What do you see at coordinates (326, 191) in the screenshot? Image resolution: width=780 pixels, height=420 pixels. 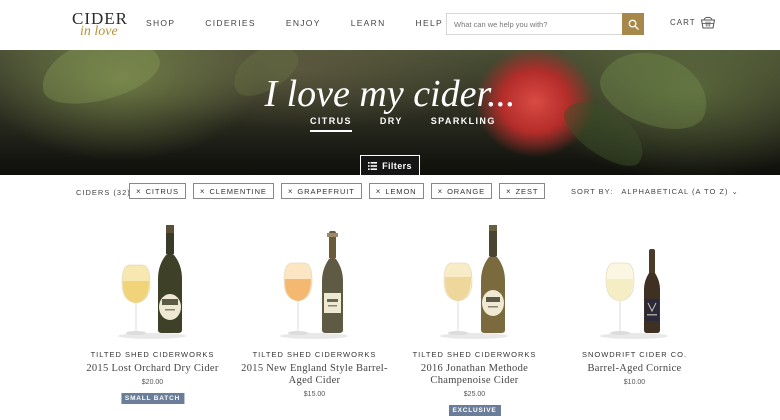 I see `chip-label: GRAPEFRUIT` at bounding box center [326, 191].